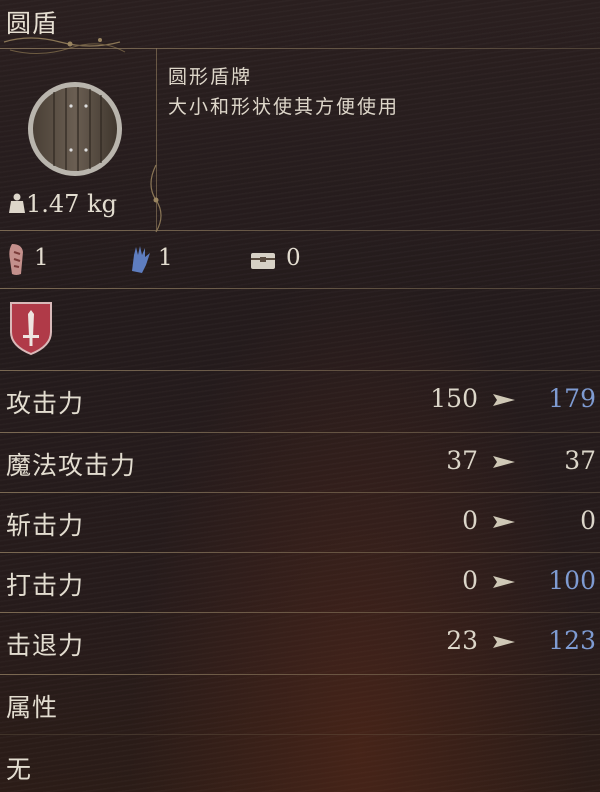 Image resolution: width=600 pixels, height=792 pixels. I want to click on divider-attribute, so click(300, 734).